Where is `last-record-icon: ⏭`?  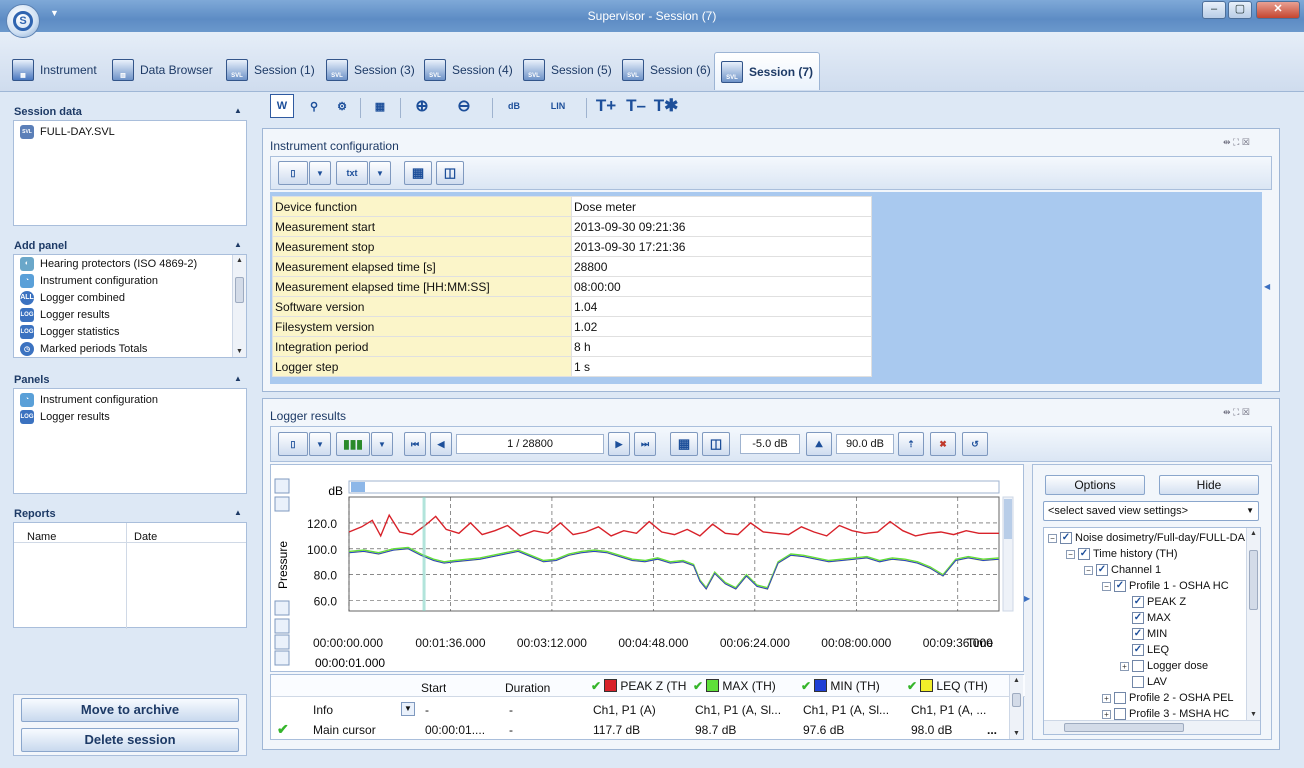 last-record-icon: ⏭ is located at coordinates (645, 444).